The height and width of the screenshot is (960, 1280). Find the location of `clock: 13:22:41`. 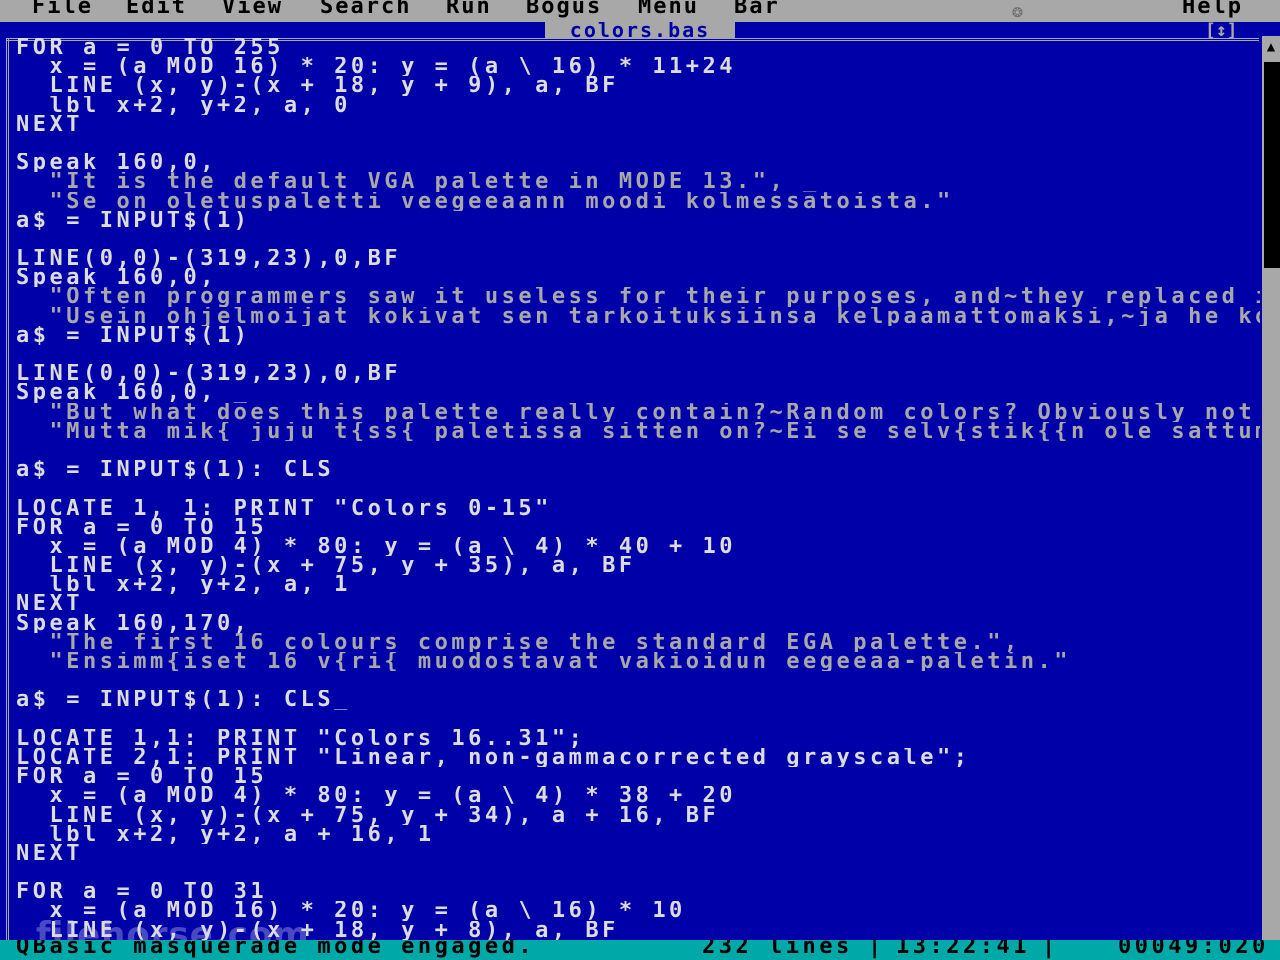

clock: 13:22:41 is located at coordinates (963, 949).